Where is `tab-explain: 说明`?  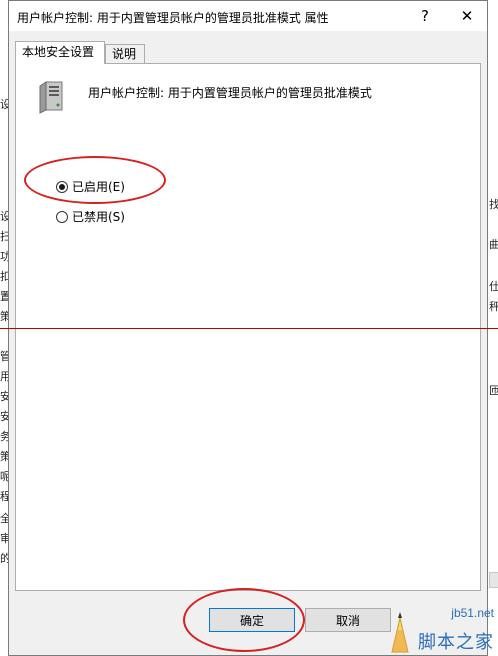
tab-explain: 说明 is located at coordinates (125, 54).